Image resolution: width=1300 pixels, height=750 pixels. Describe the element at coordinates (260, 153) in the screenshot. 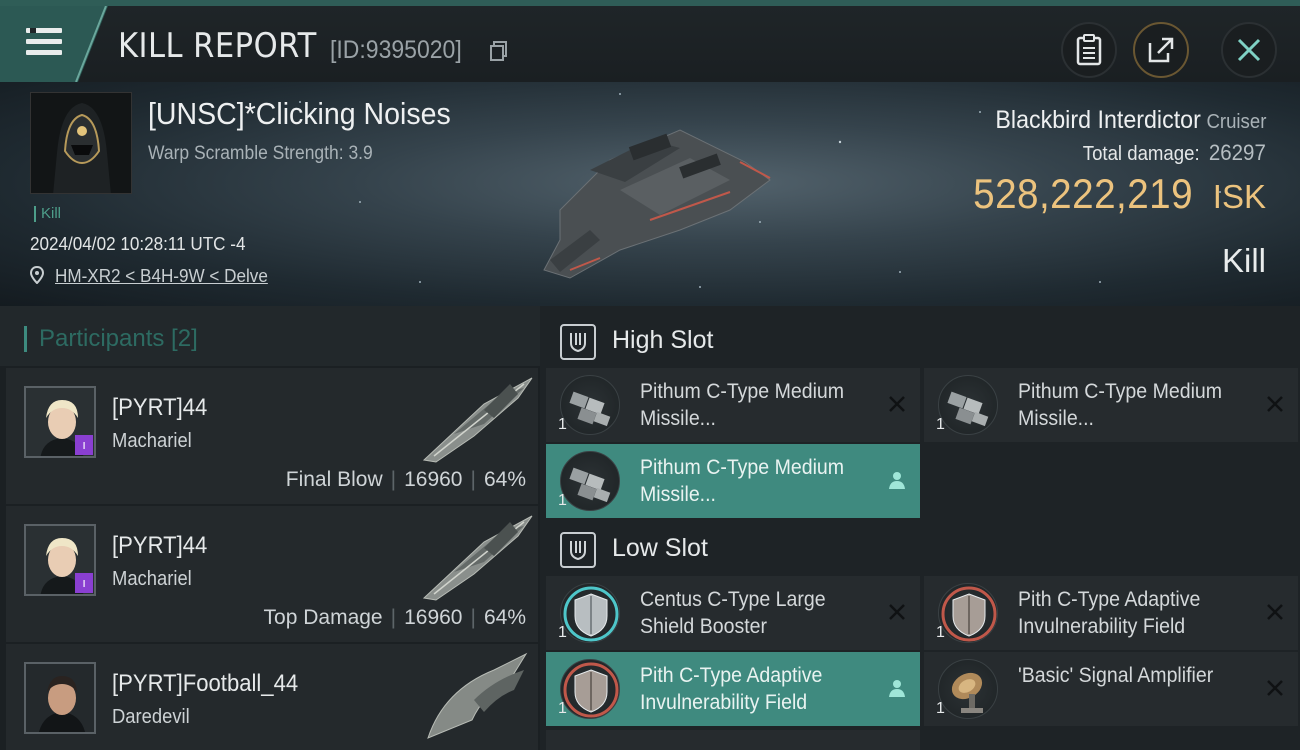

I see `warp-scramble-strength: Warp Scramble Strength: 3.9` at that location.